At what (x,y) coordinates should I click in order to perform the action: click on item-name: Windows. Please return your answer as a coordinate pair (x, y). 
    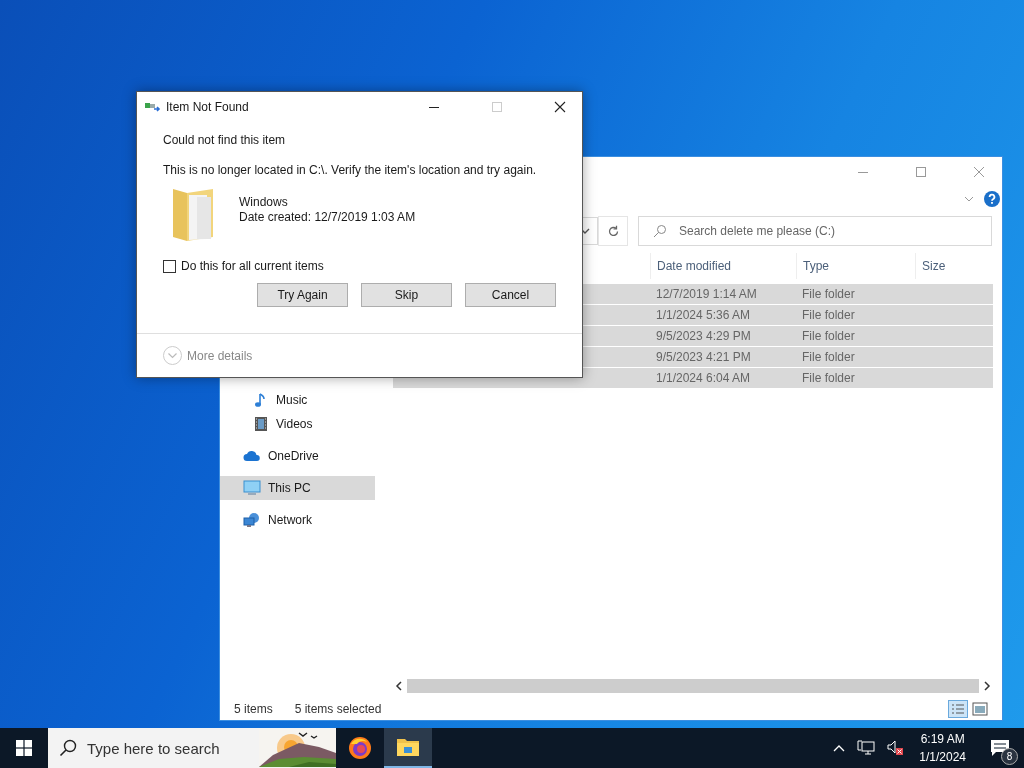
    Looking at the image, I should click on (264, 202).